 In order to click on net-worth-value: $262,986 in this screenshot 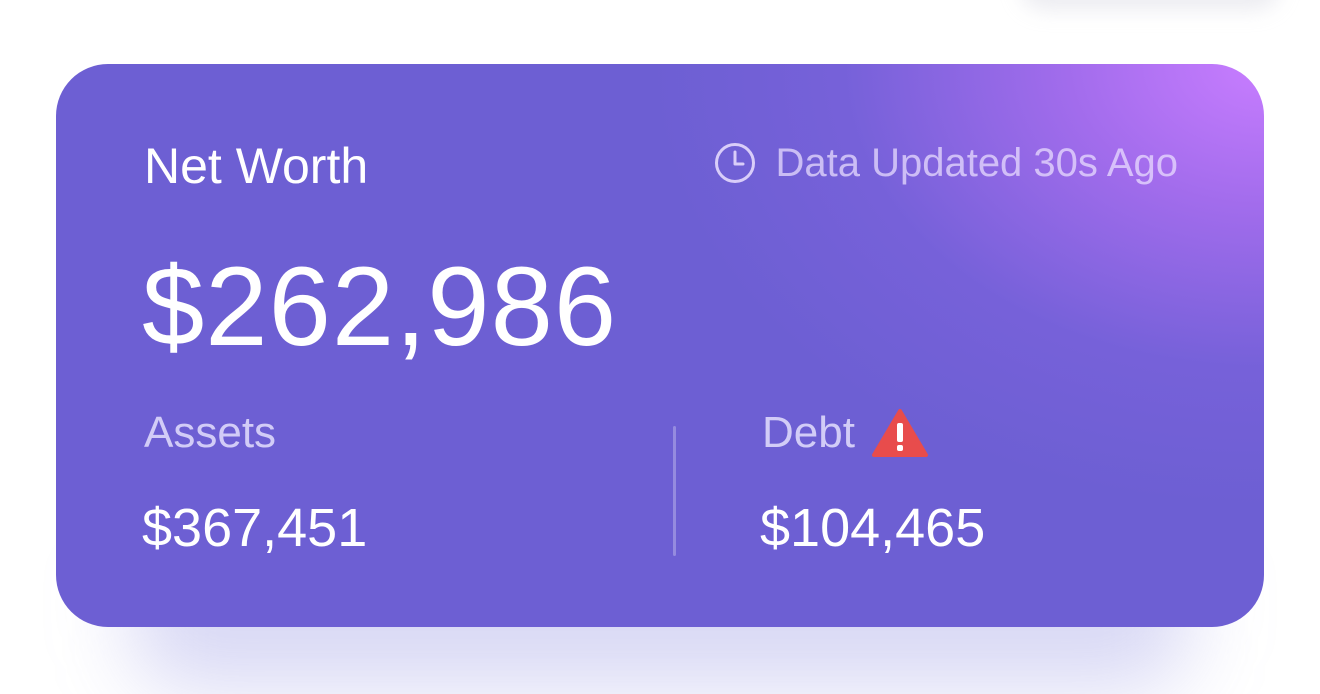, I will do `click(380, 306)`.